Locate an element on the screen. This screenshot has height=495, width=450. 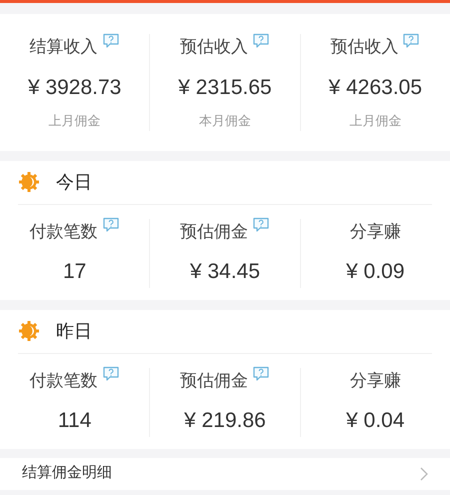
stat-value: ¥ 3928.73 is located at coordinates (75, 87).